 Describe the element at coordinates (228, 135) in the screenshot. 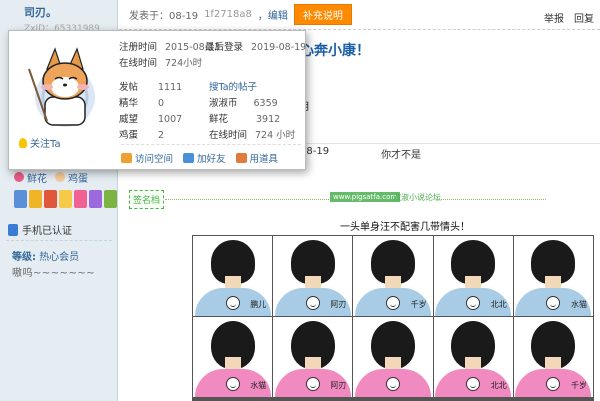

I see `online-time-2-label: 在线时间` at that location.